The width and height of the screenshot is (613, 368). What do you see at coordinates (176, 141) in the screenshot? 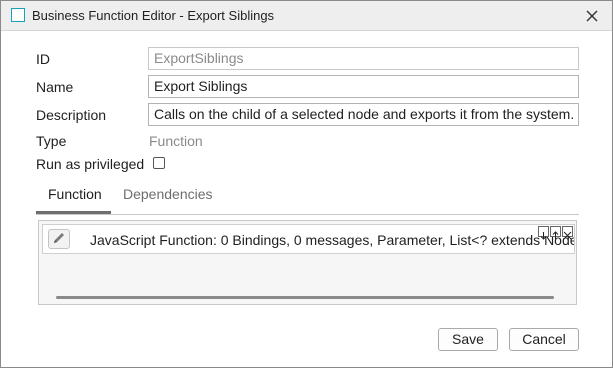
I see `type-value: Function` at bounding box center [176, 141].